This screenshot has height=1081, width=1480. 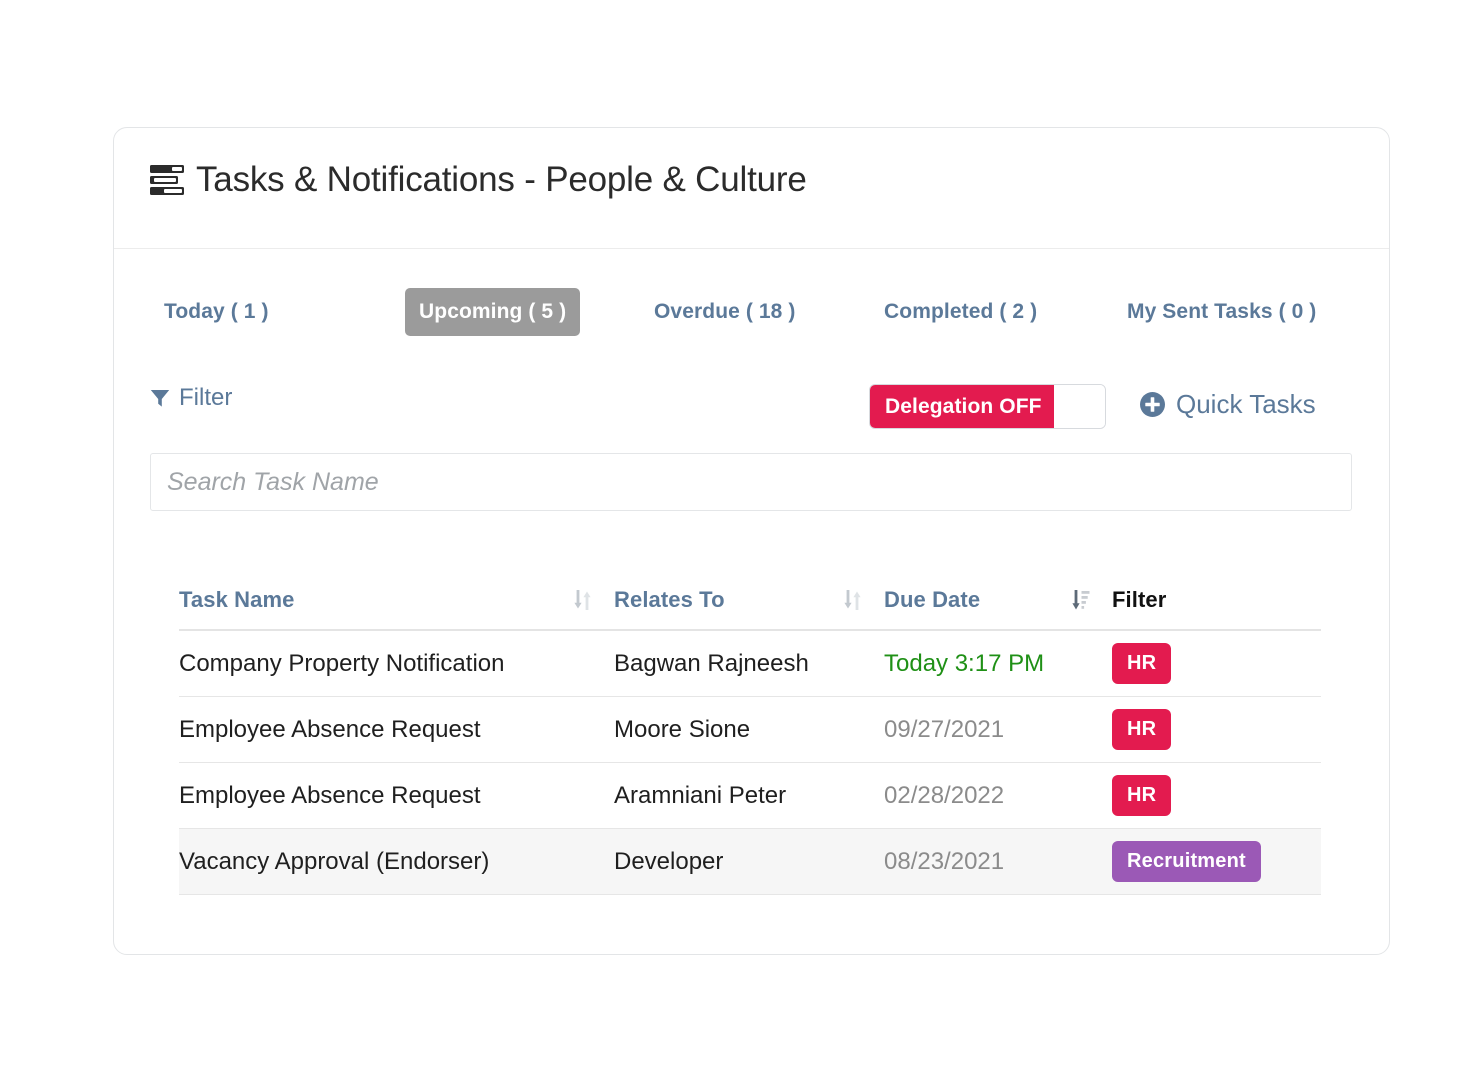 I want to click on cell-relates-to: Bagwan Rajneesh, so click(x=711, y=663).